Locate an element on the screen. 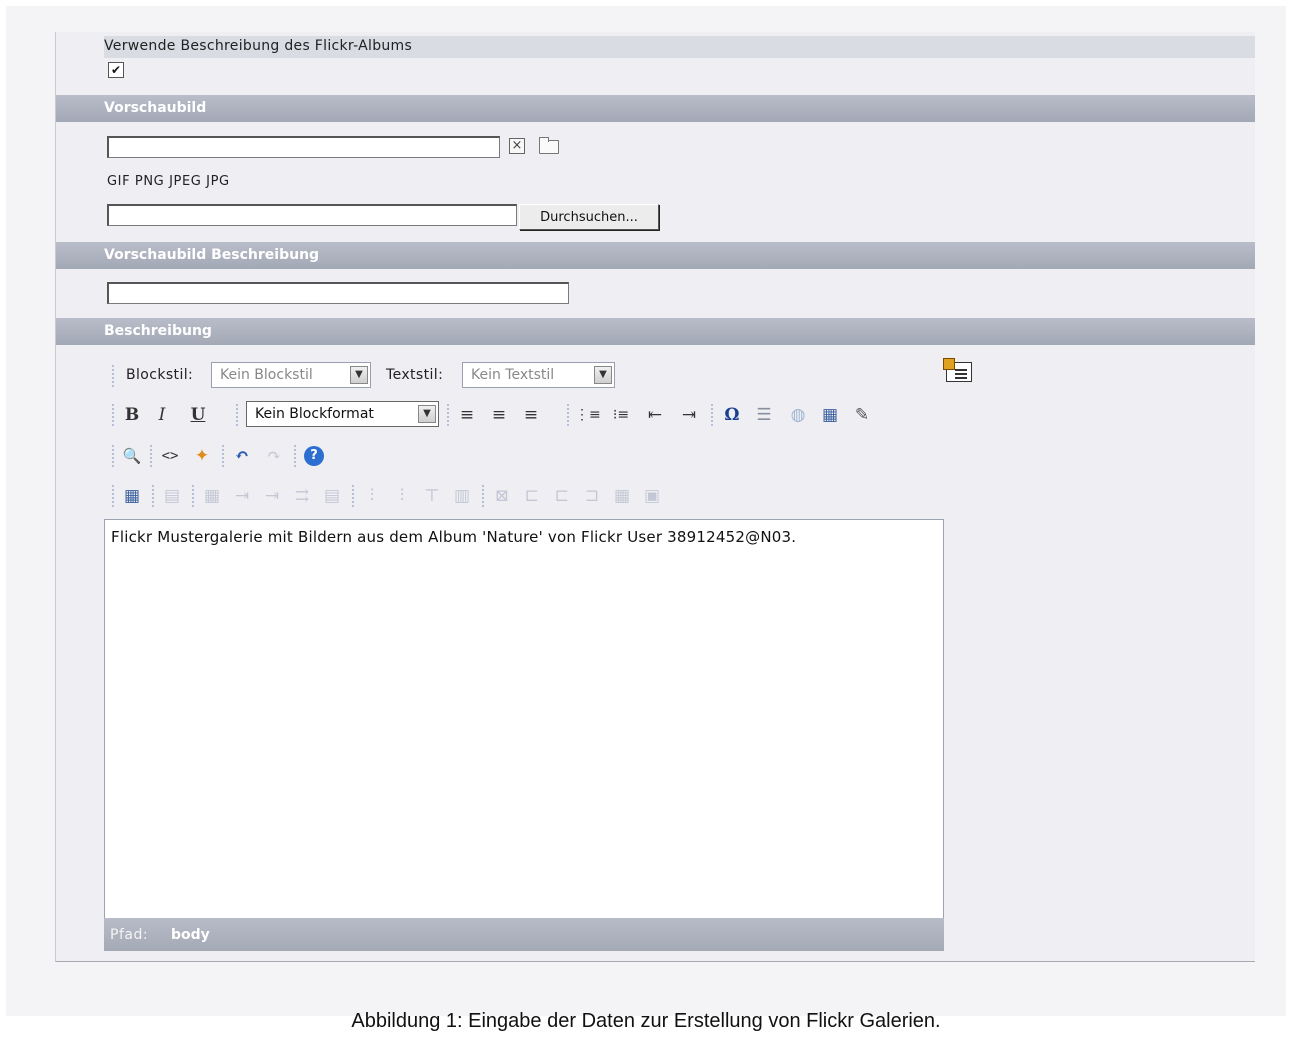  help-icon: ? is located at coordinates (314, 456).